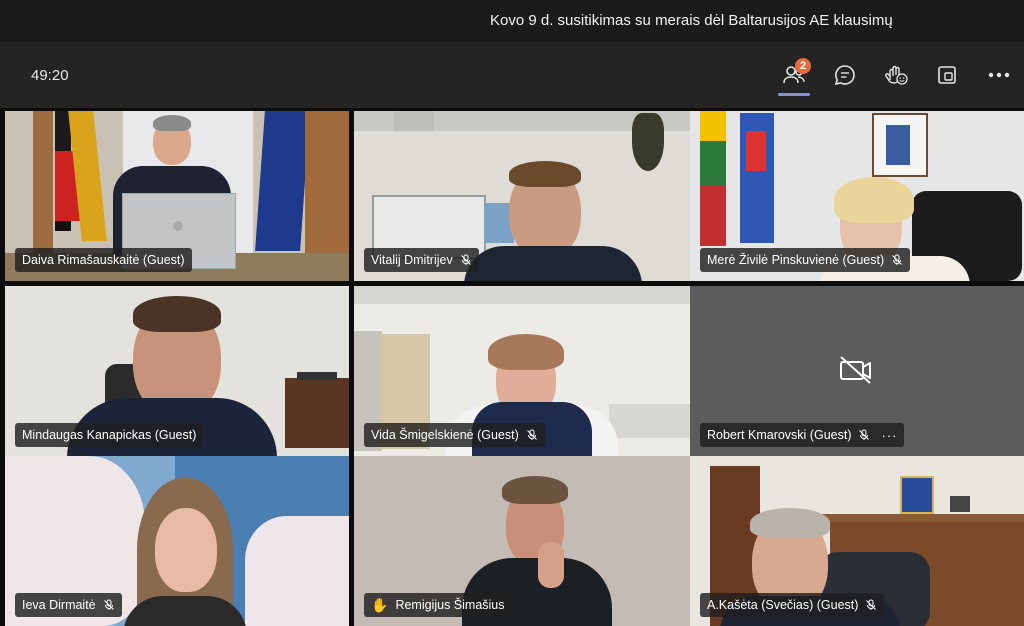  Describe the element at coordinates (177, 196) in the screenshot. I see `video-tile: Daiva Rimašauskaitė (Guest)` at that location.